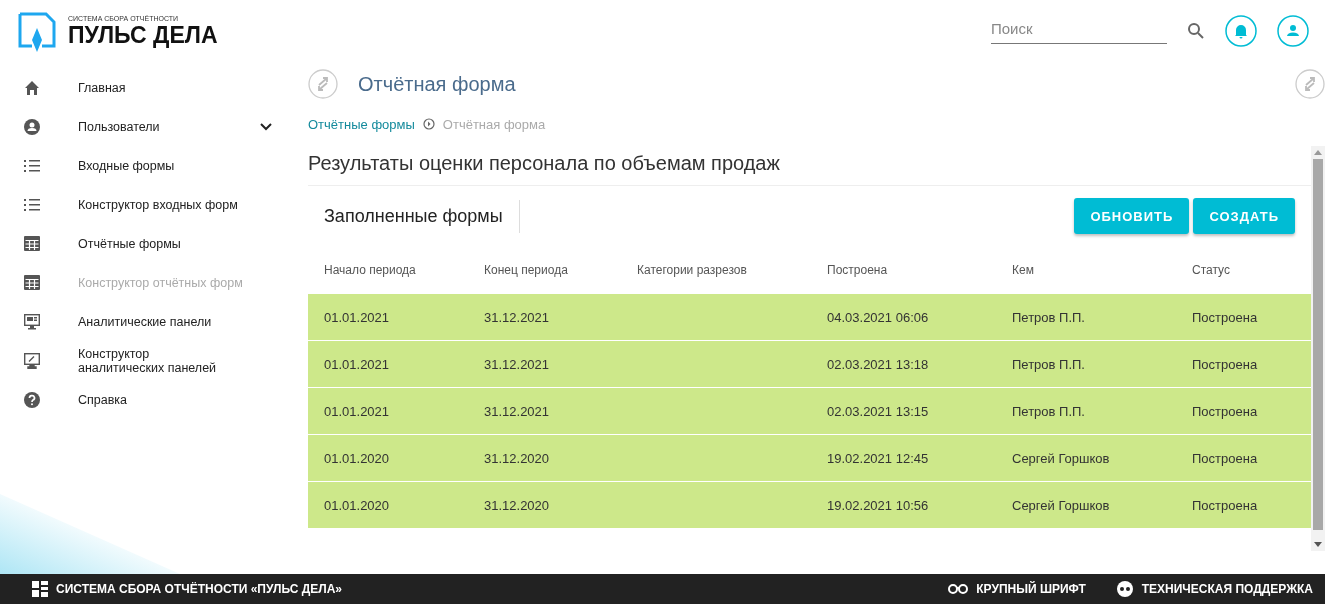  I want to click on table-row: 01.01.2020 31.12.2020 19.02.2021 12:45 Сергей Горшков Построена, so click(809, 458).